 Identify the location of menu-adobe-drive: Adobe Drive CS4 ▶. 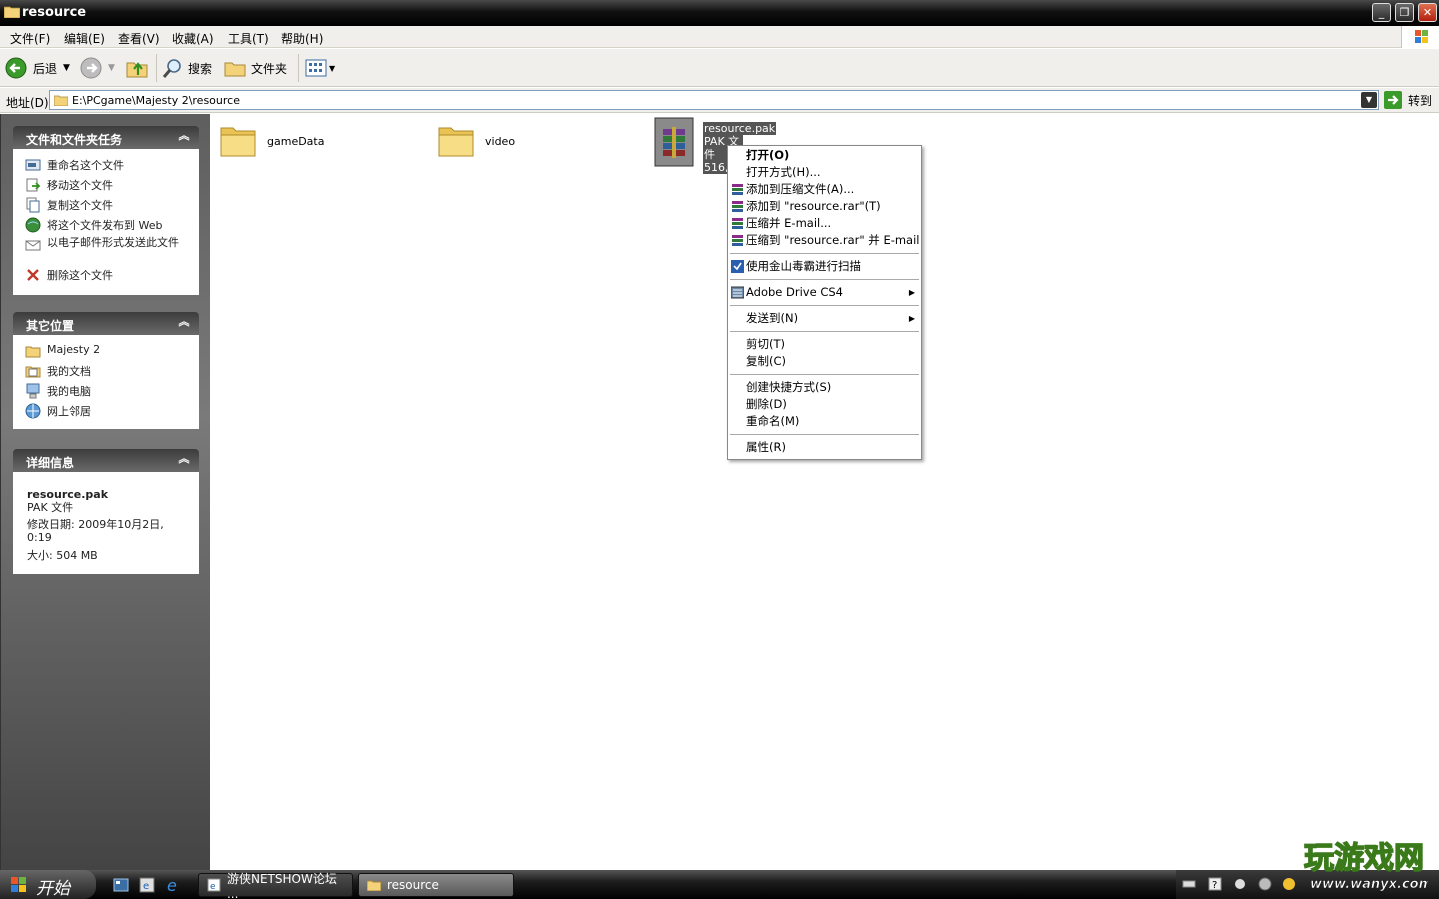
(824, 292).